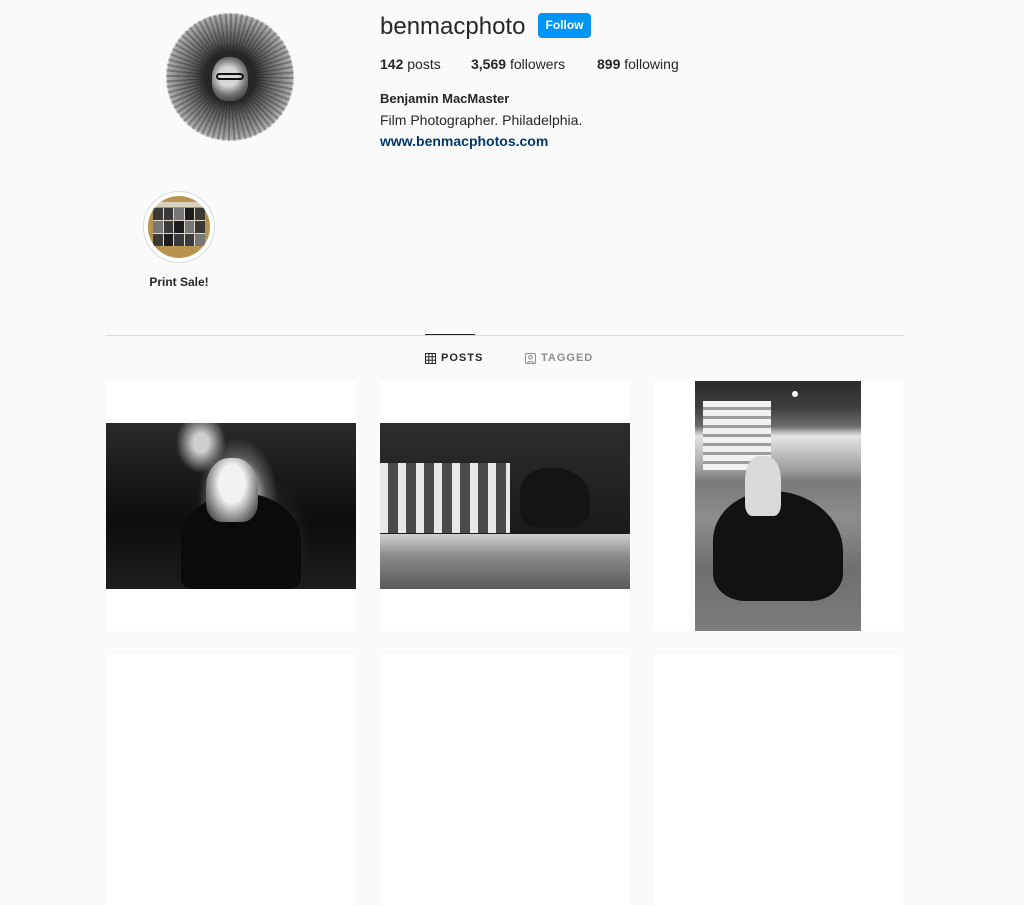 This screenshot has width=1024, height=905. I want to click on highlight-cover, so click(179, 227).